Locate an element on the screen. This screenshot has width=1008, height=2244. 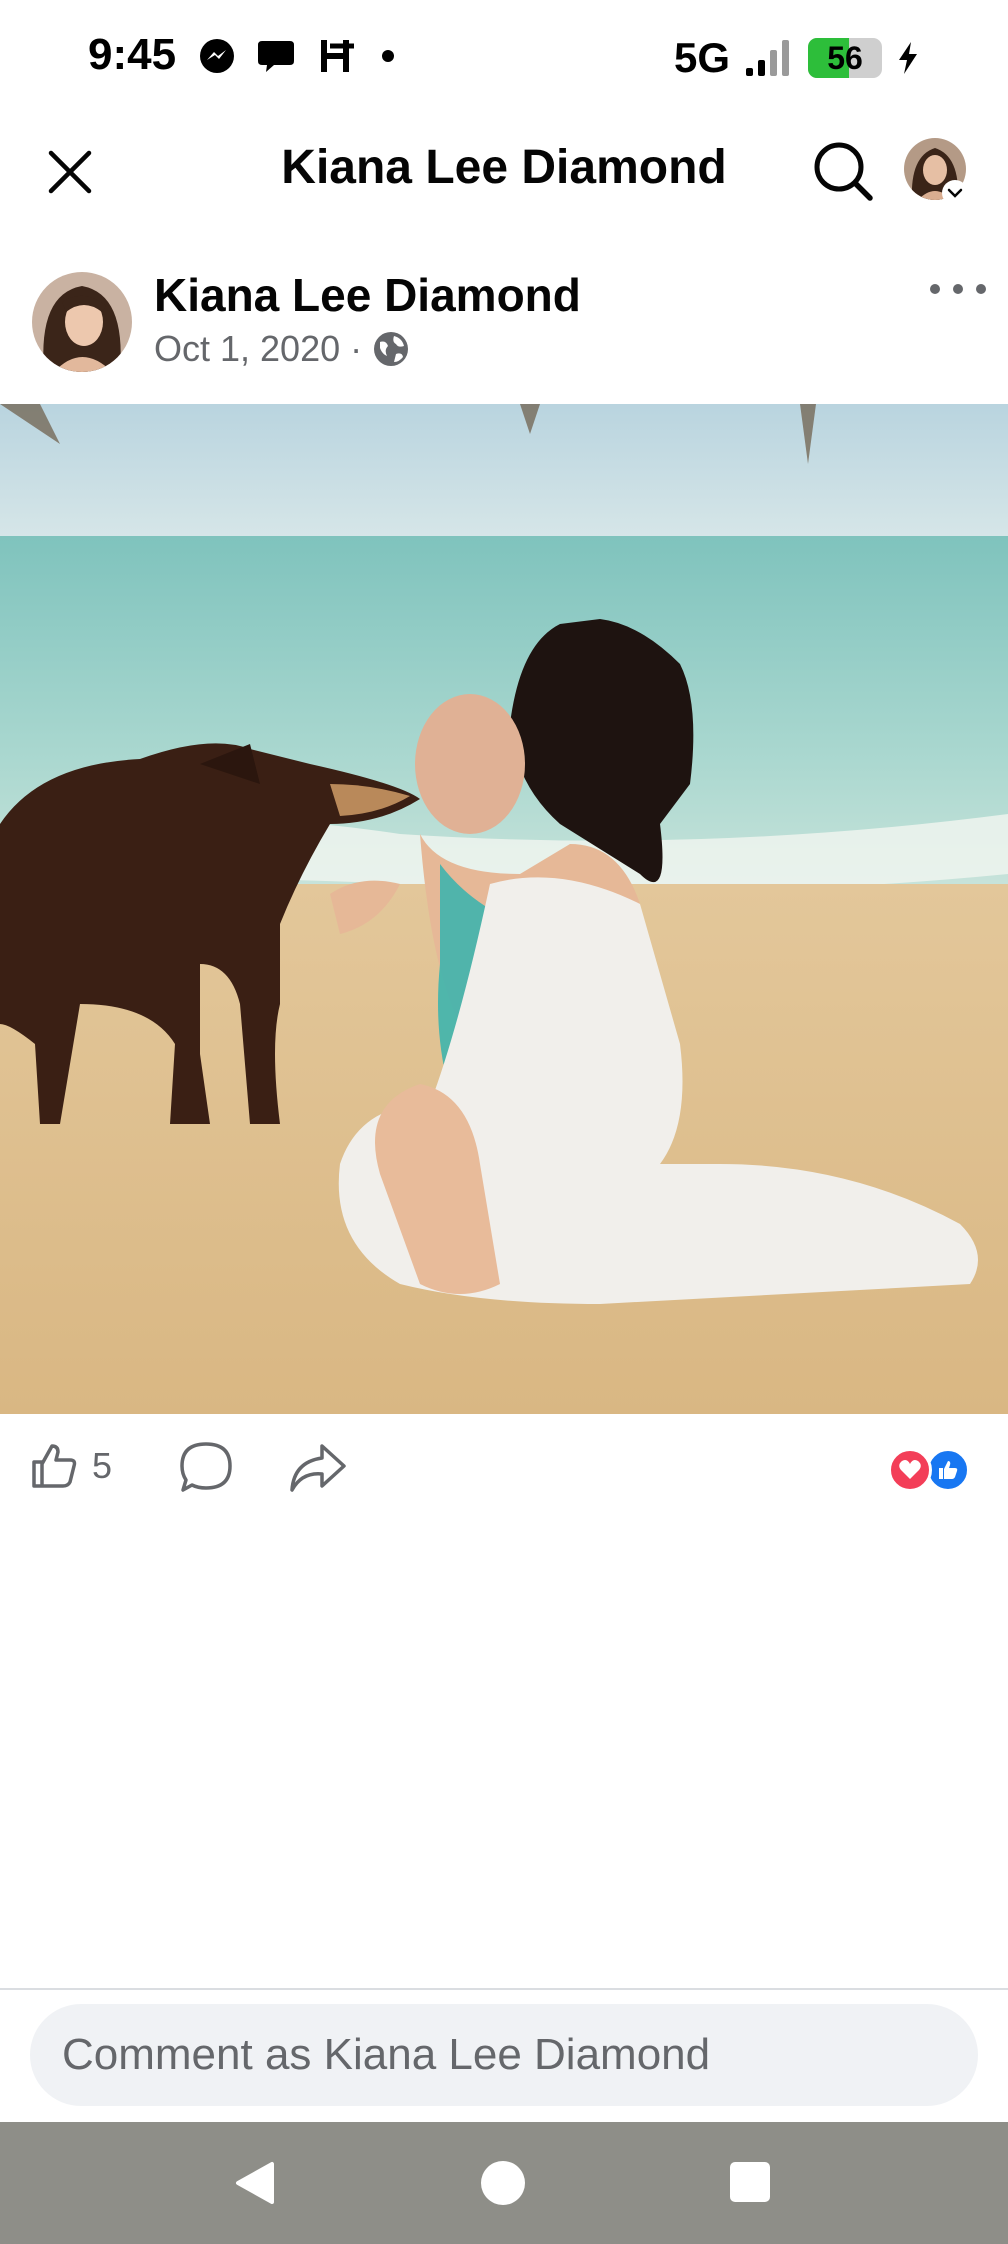
post-author-avatar is located at coordinates (82, 322).